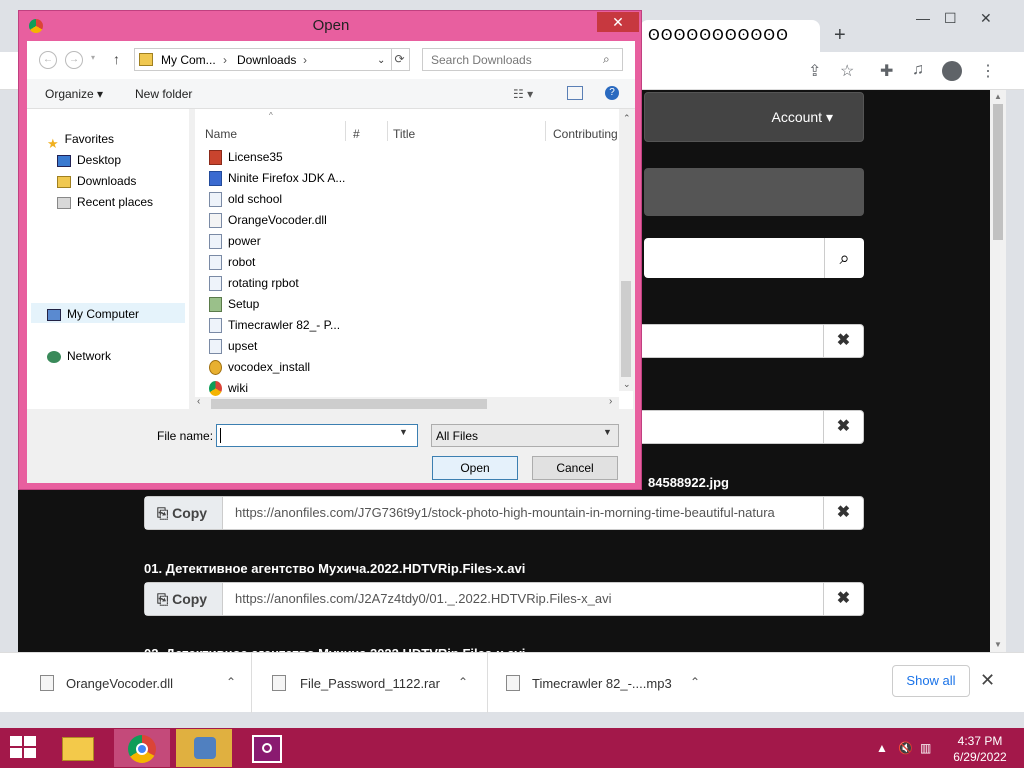 The width and height of the screenshot is (1024, 768). Describe the element at coordinates (96, 181) in the screenshot. I see `nav-downloads: Downloads` at that location.